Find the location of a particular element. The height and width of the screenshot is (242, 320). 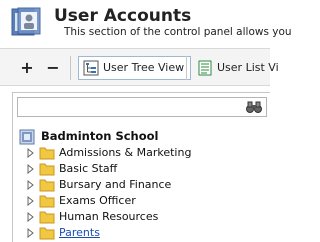

tree-item: Bursary and Finance is located at coordinates (147, 185).